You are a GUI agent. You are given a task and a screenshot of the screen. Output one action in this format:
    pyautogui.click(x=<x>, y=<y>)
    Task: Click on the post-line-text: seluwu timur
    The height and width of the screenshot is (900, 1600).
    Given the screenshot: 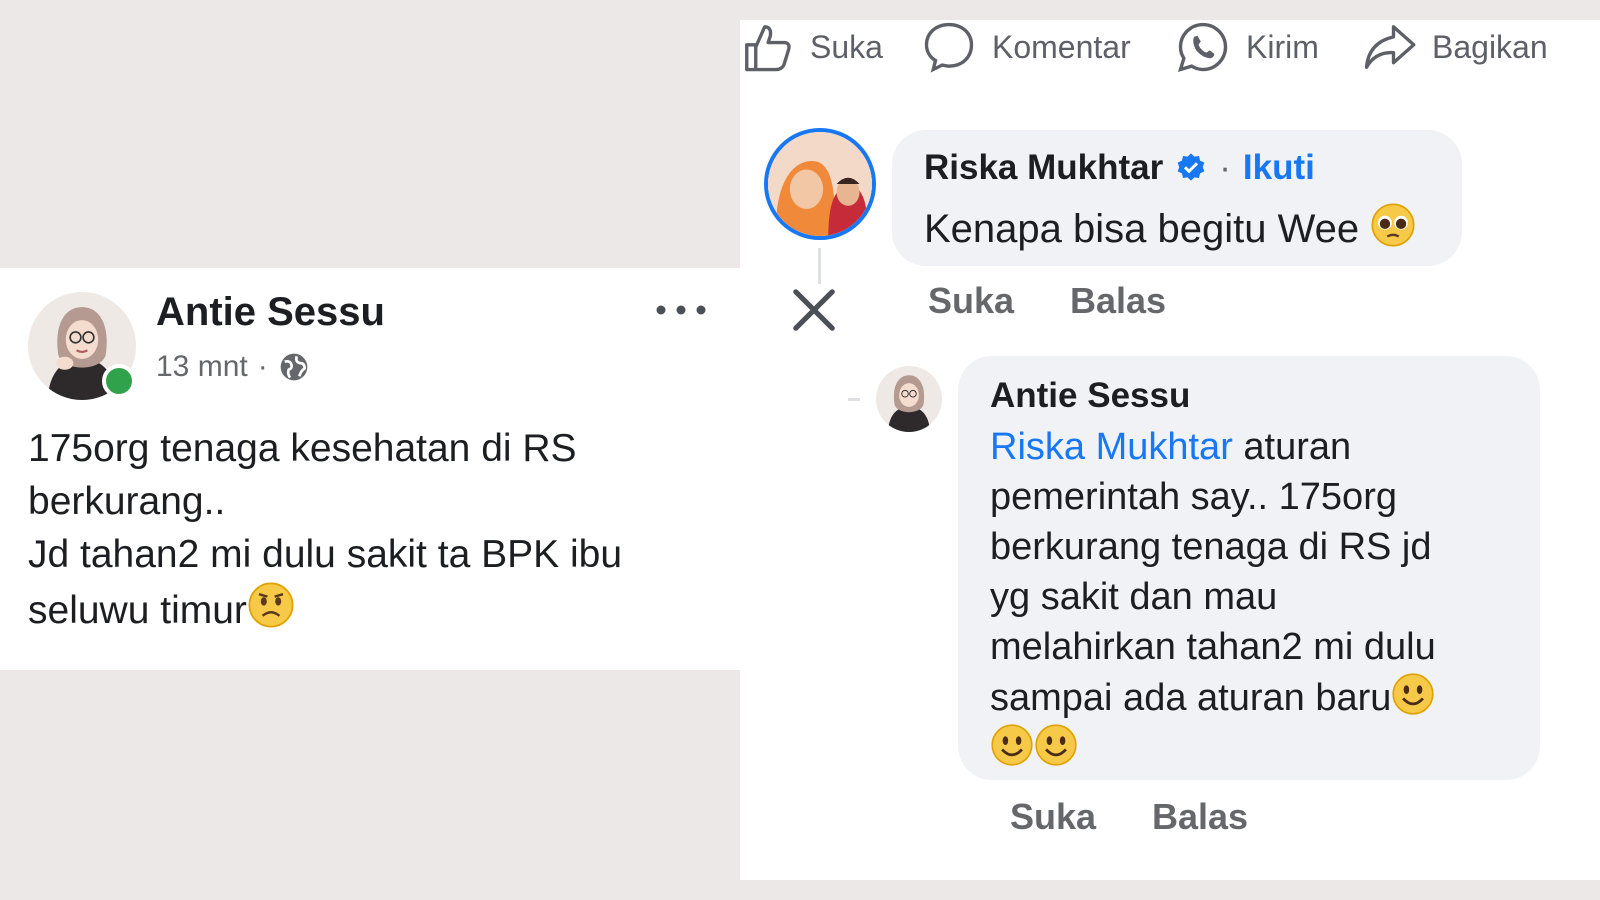 What is the action you would take?
    pyautogui.click(x=137, y=610)
    